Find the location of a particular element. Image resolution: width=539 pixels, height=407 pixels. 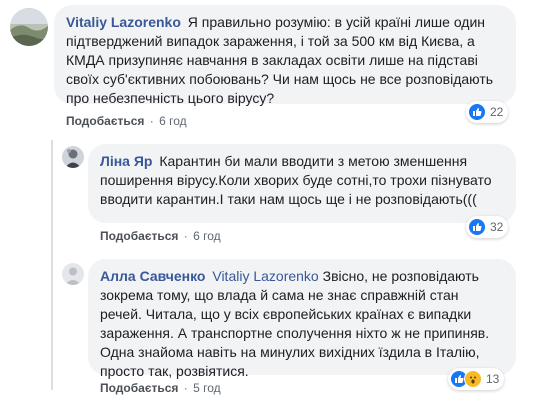

reactions-badge: 22 is located at coordinates (487, 112).